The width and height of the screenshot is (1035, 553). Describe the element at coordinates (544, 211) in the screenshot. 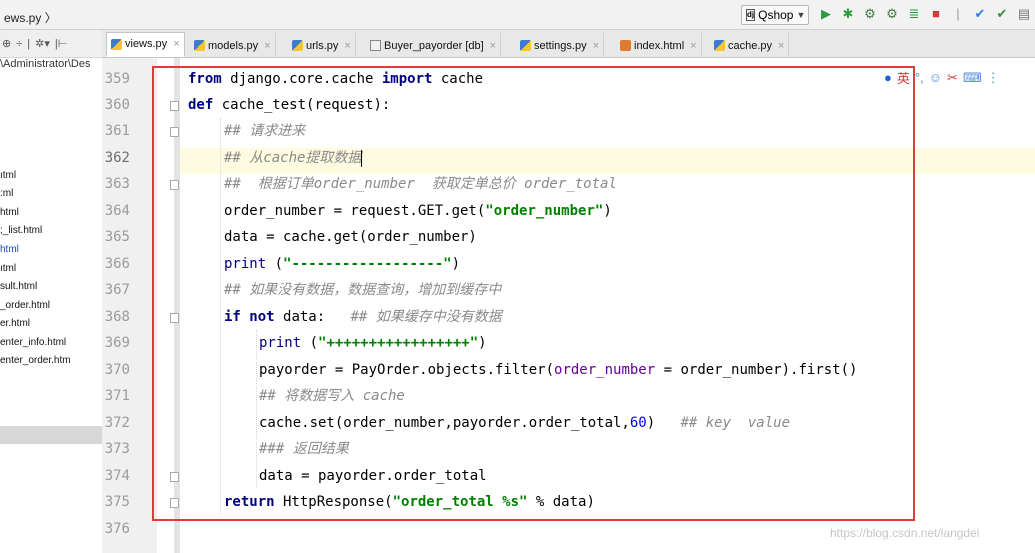

I see `code-string: "order_number"` at that location.